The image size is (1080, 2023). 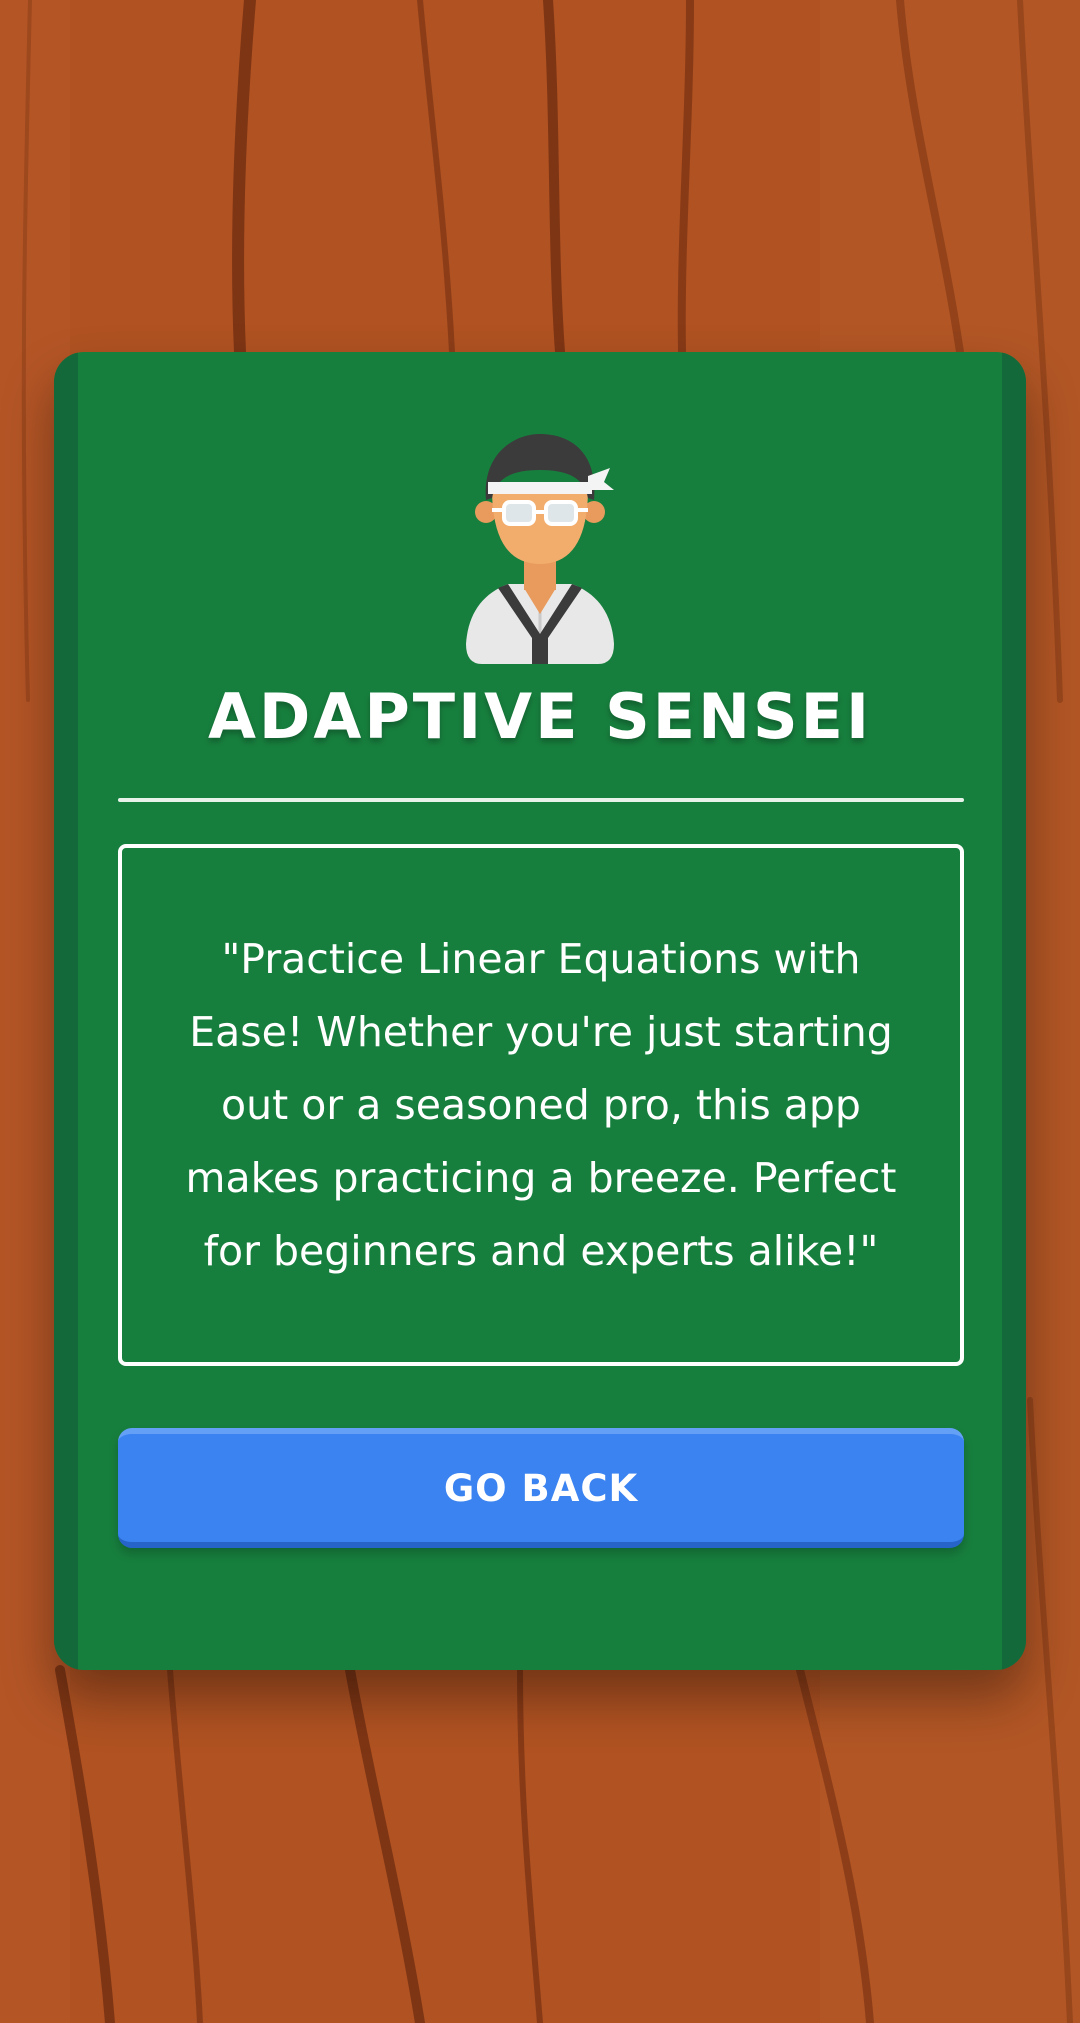 I want to click on go-back-button: GO BACK, so click(x=541, y=1488).